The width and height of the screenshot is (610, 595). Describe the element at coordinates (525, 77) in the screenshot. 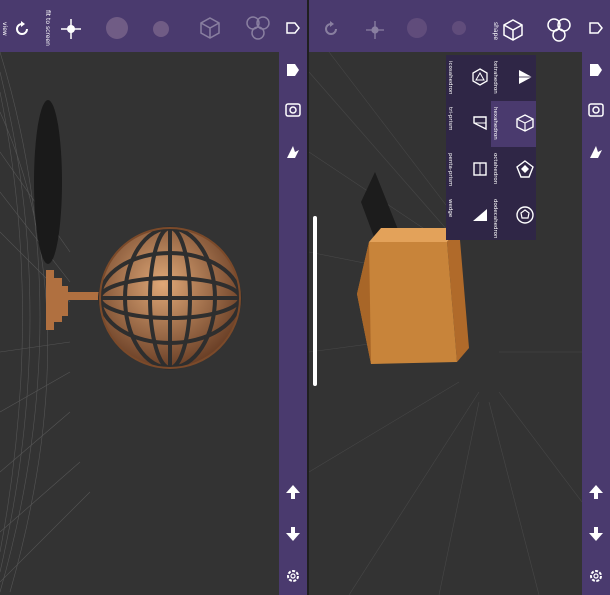

I see `tetrahedron-icon` at that location.